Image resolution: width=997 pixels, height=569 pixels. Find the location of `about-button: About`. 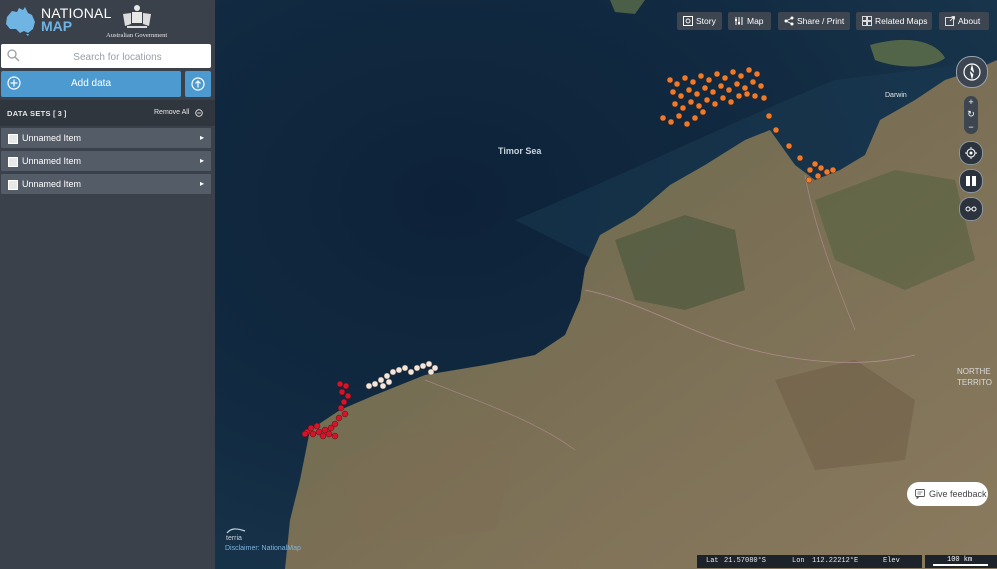

about-button: About is located at coordinates (964, 21).